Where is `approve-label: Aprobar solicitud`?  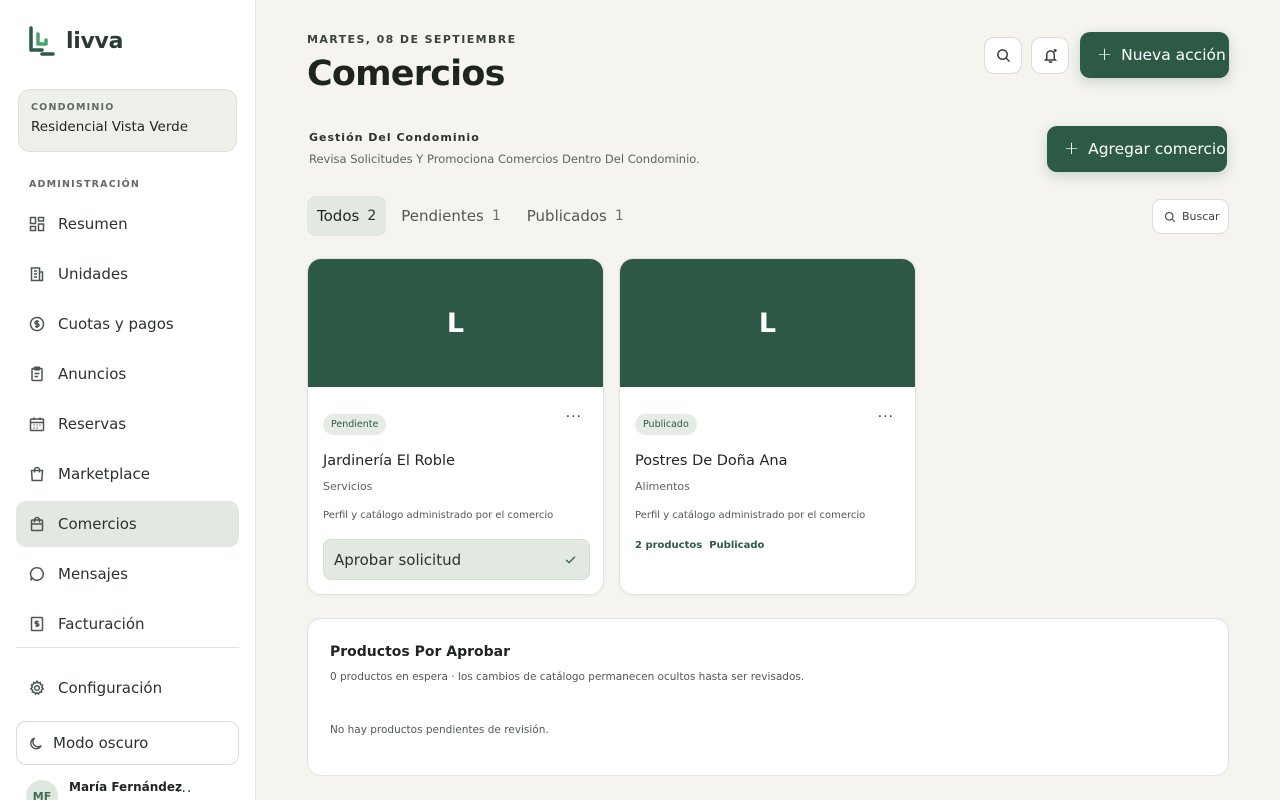
approve-label: Aprobar solicitud is located at coordinates (398, 559).